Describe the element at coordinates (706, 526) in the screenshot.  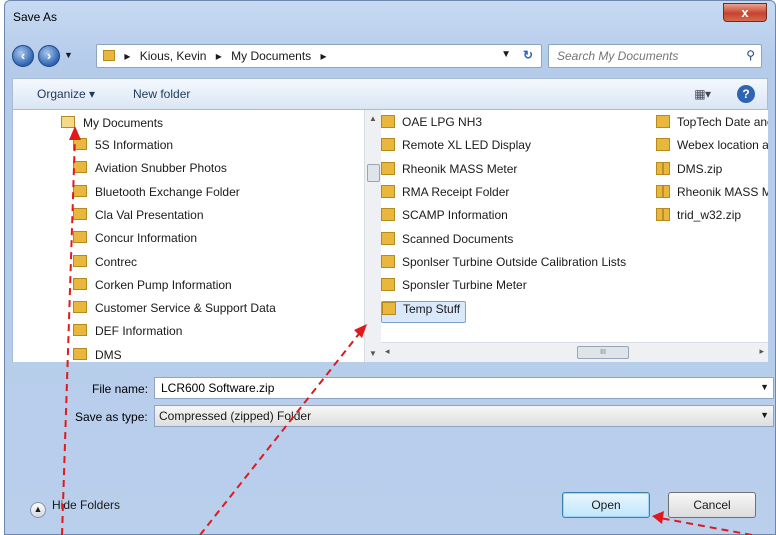
I see `annotation-arrow-to-open-button` at that location.